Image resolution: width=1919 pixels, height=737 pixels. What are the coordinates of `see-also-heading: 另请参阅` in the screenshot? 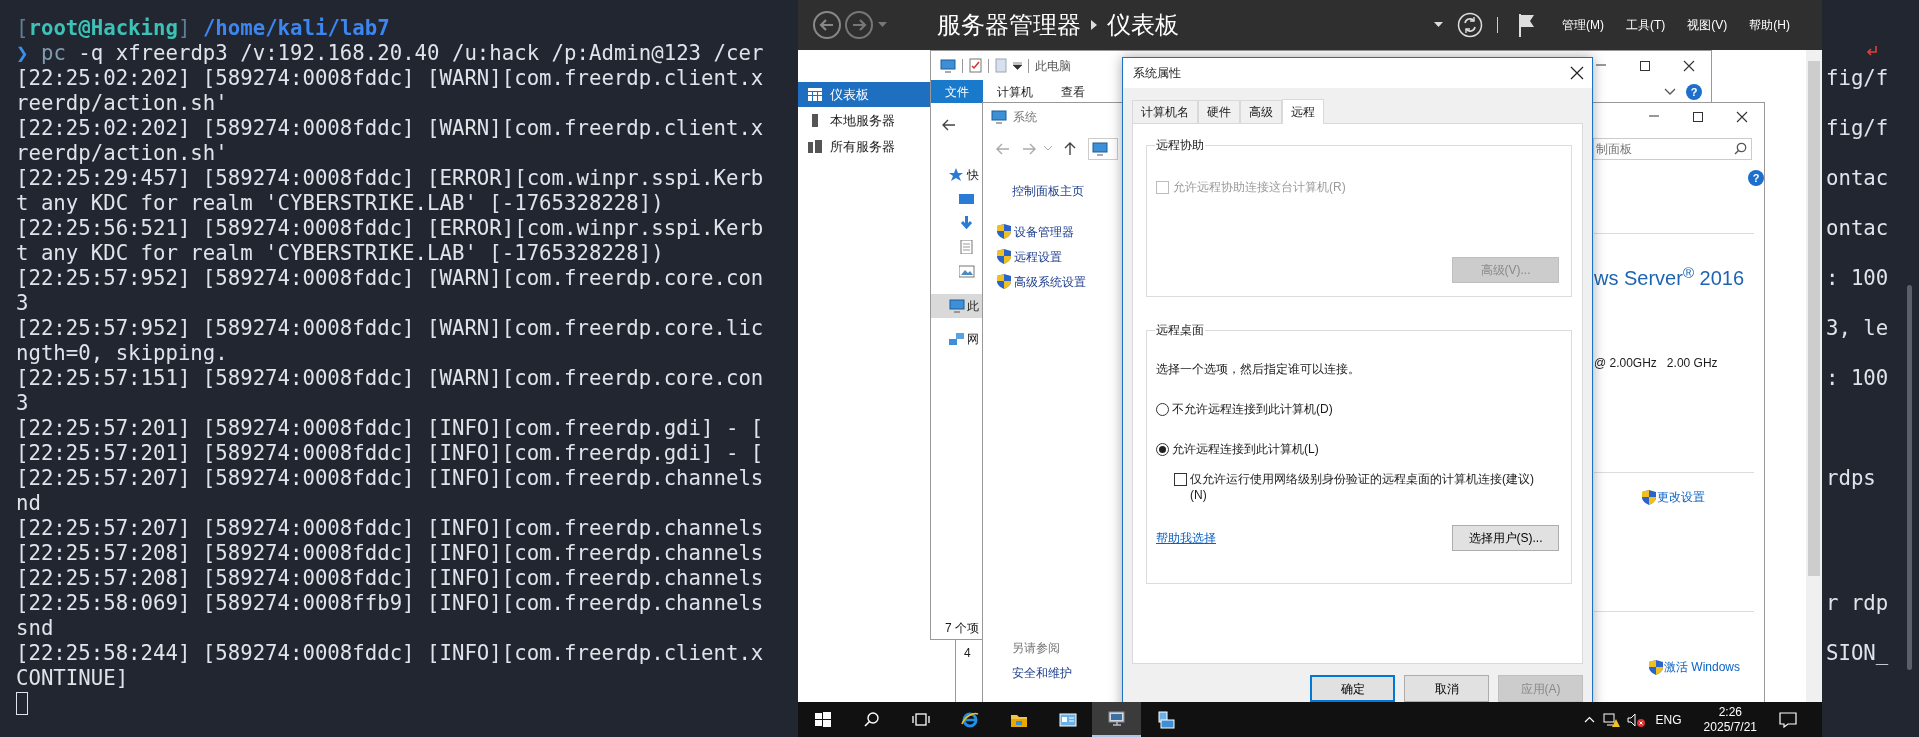 It's located at (1036, 648).